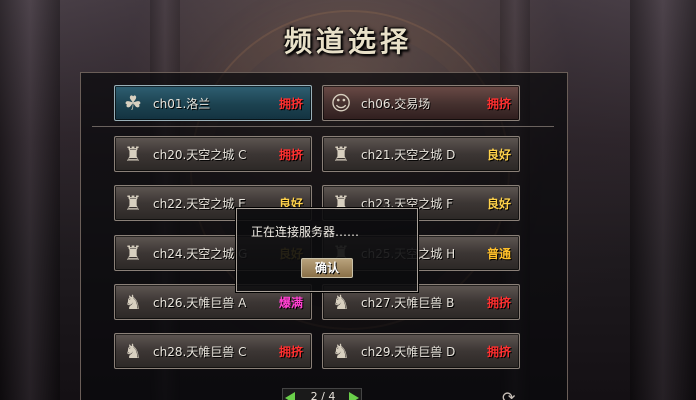  What do you see at coordinates (182, 103) in the screenshot?
I see `channel-name: ch01.洛兰` at bounding box center [182, 103].